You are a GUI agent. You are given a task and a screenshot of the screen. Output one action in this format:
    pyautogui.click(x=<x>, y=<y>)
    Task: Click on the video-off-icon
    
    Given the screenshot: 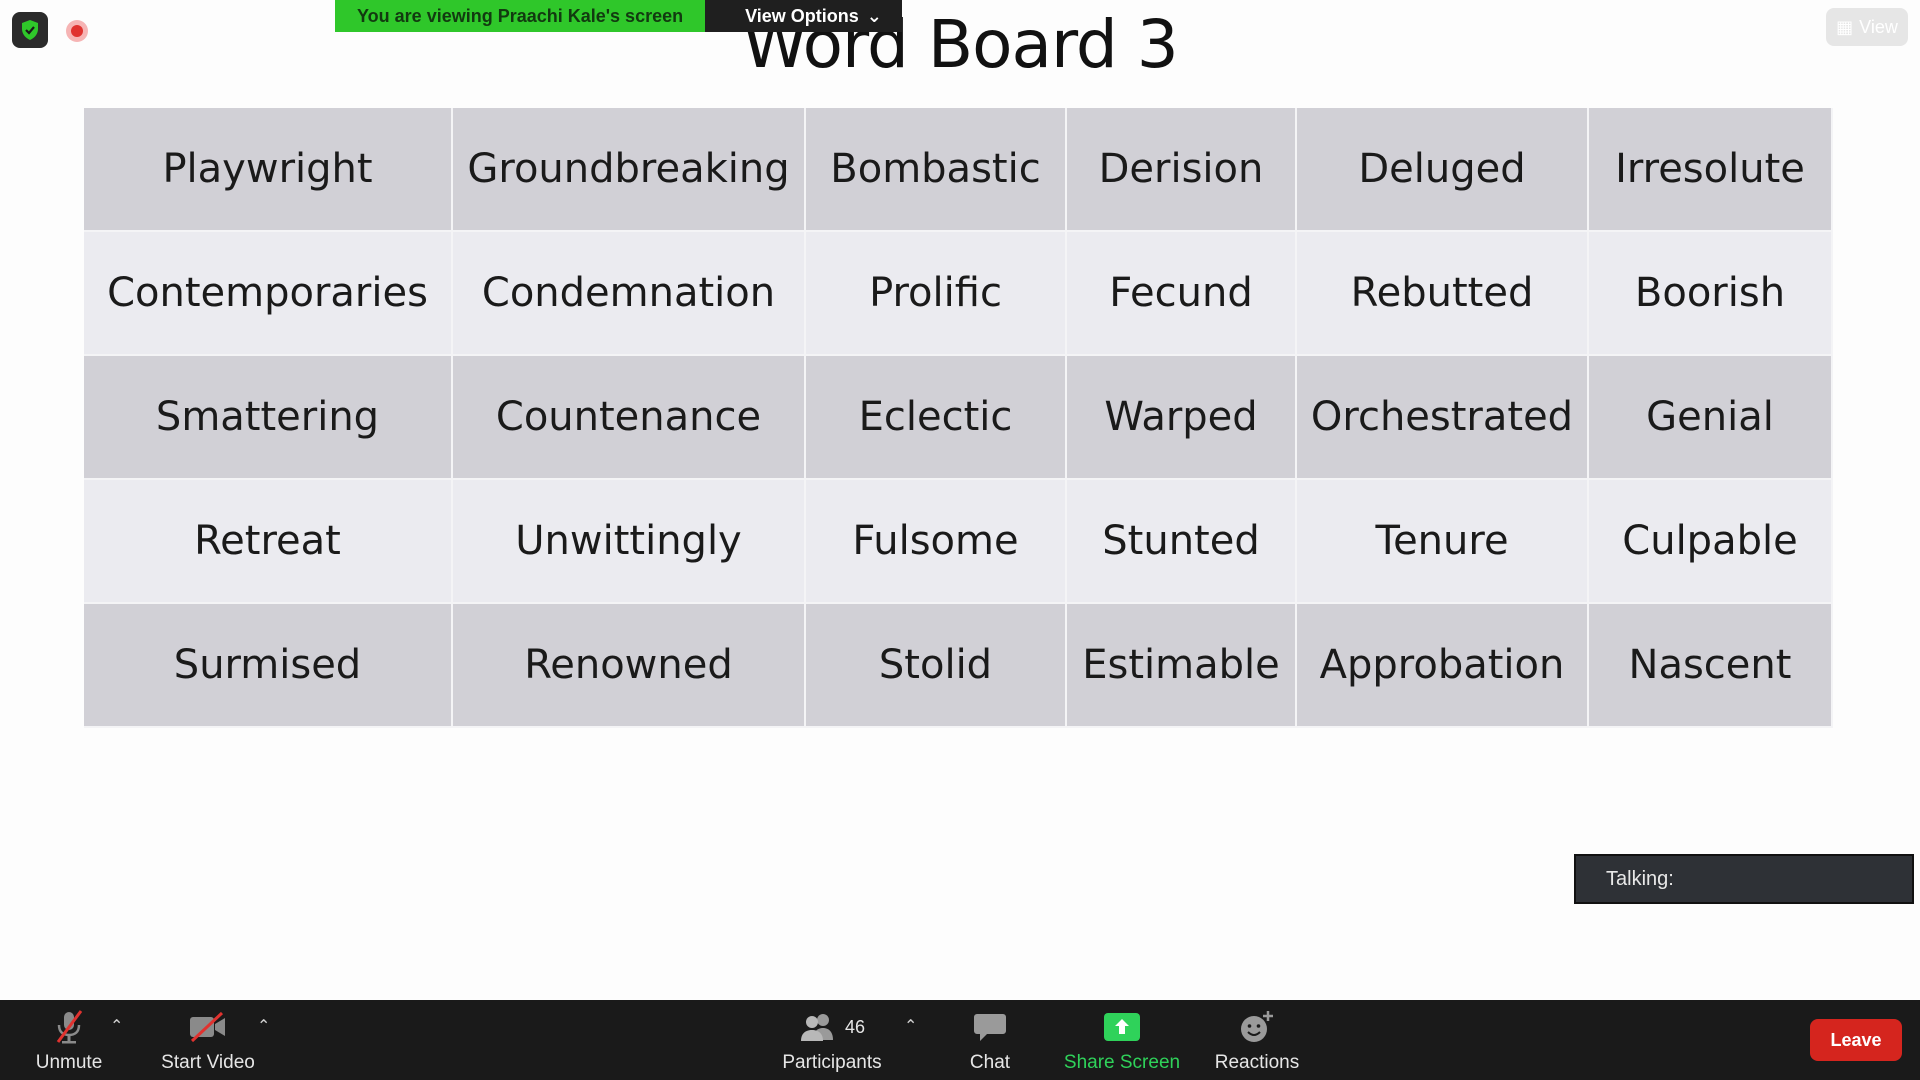 What is the action you would take?
    pyautogui.click(x=208, y=1027)
    